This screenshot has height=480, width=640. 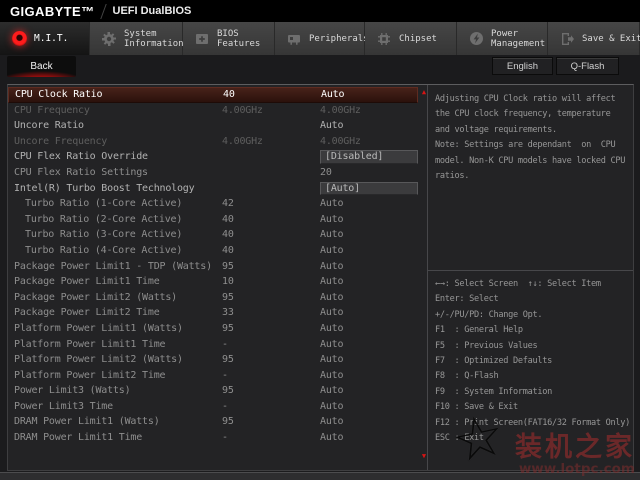 What do you see at coordinates (213, 220) in the screenshot?
I see `settings-row: Turbo Ratio (2-Core Active) 40 Auto` at bounding box center [213, 220].